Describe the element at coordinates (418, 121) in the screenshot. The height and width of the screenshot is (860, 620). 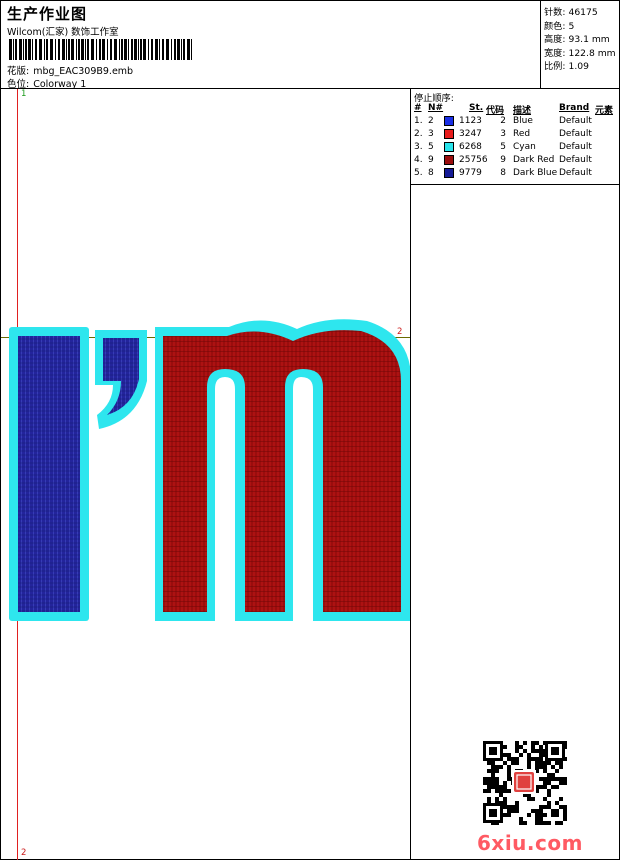
I see `row-index: 1.` at that location.